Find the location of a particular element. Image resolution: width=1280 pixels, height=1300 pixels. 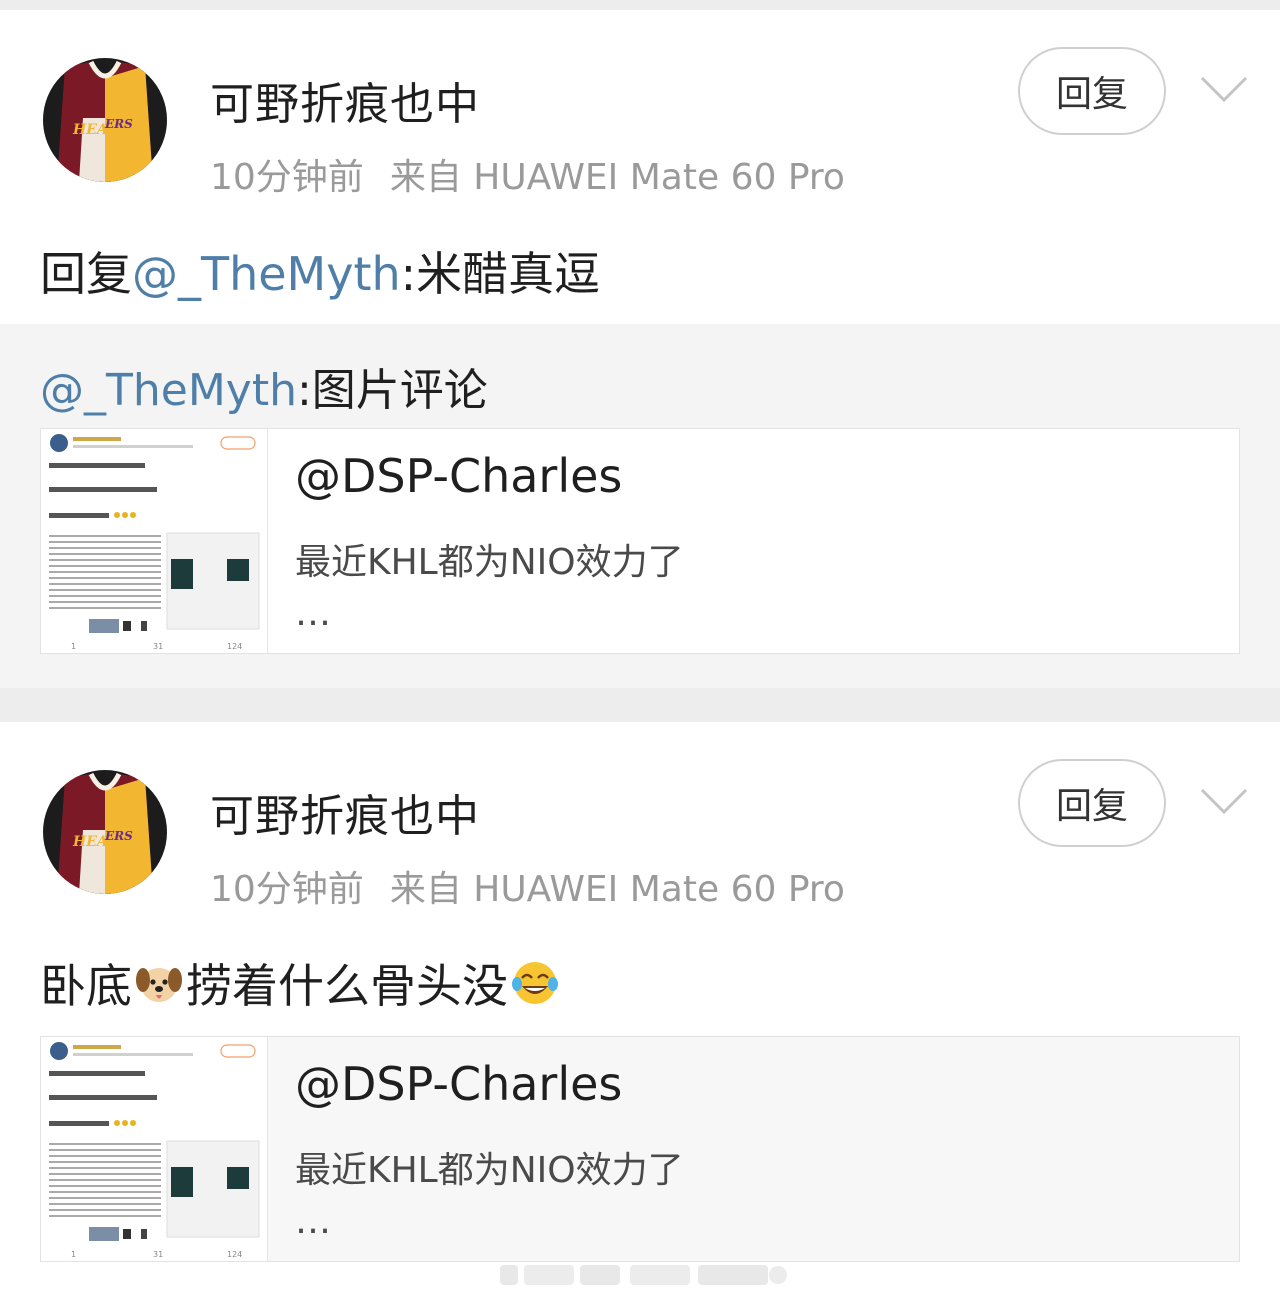

quoted-text: @_TheMyth:图片评论 is located at coordinates (264, 386).